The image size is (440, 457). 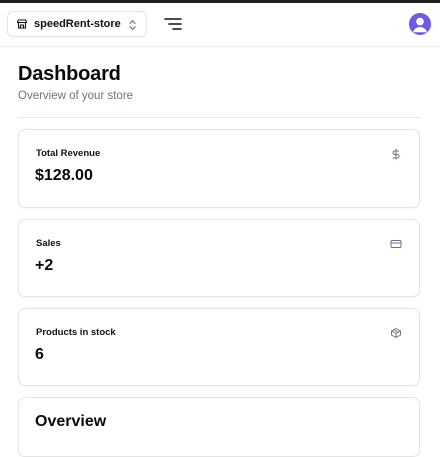 What do you see at coordinates (220, 25) in the screenshot?
I see `top-navbar: speedRent-store` at bounding box center [220, 25].